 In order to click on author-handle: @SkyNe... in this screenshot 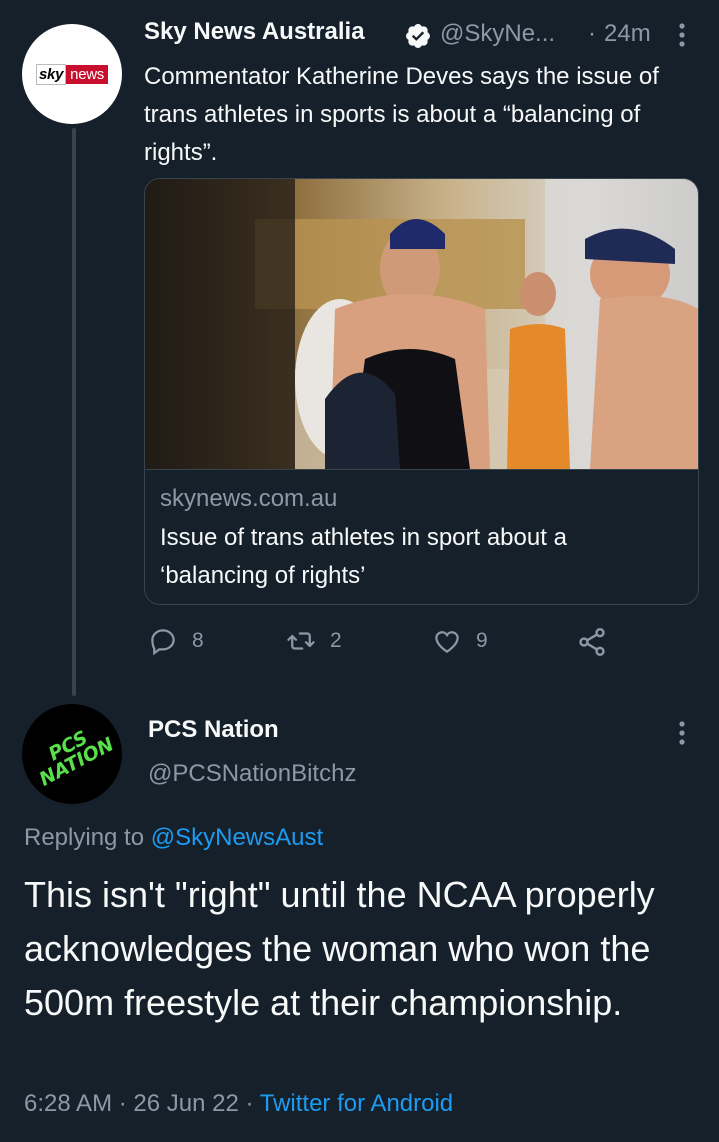, I will do `click(497, 34)`.